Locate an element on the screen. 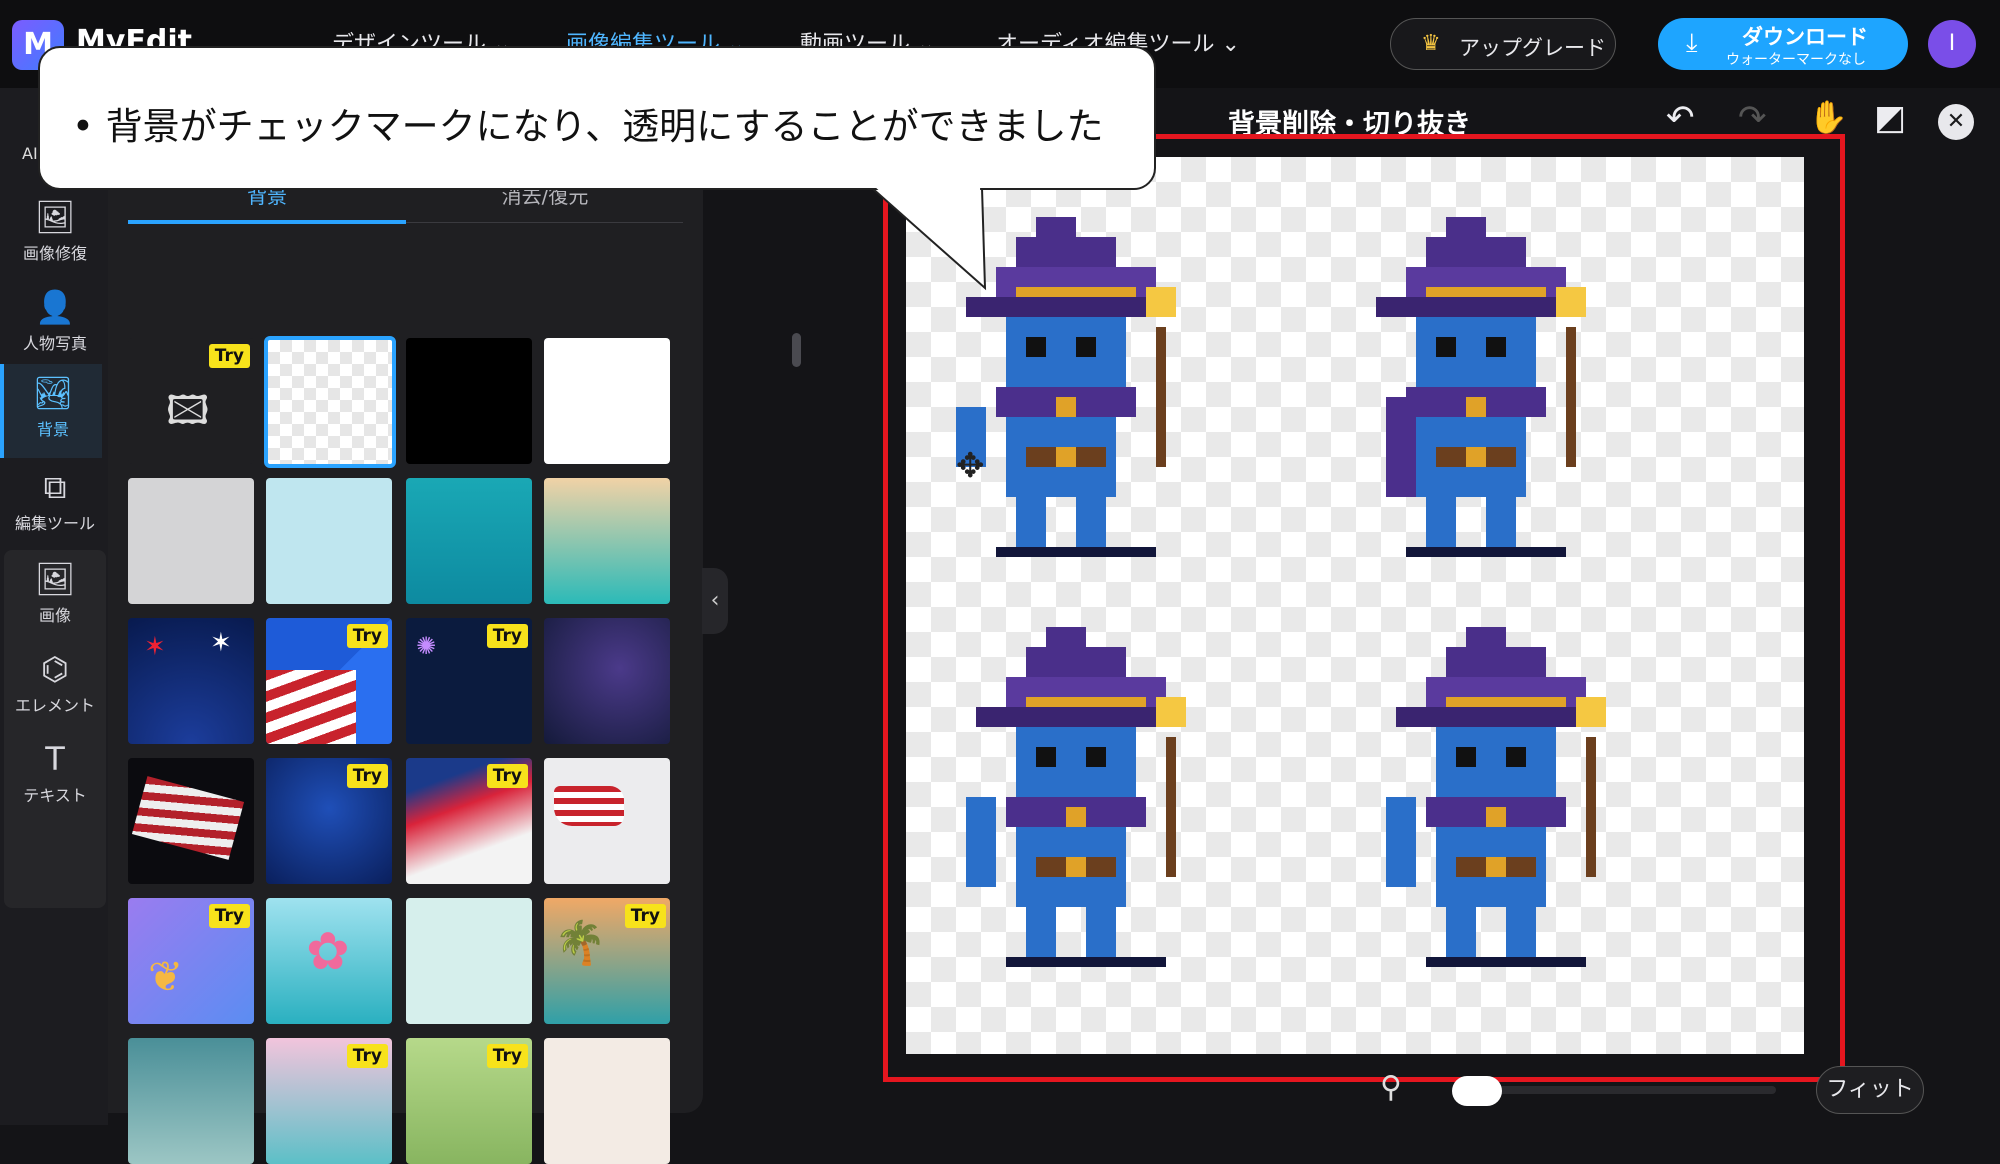 This screenshot has height=1164, width=2000. compare-icon: ◩ is located at coordinates (1890, 118).